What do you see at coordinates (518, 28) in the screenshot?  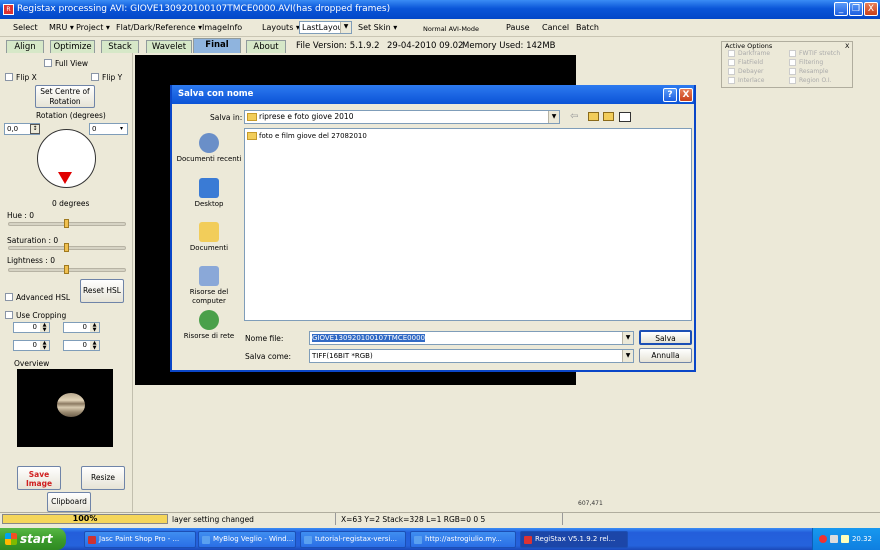 I see `pause-button: Pause` at bounding box center [518, 28].